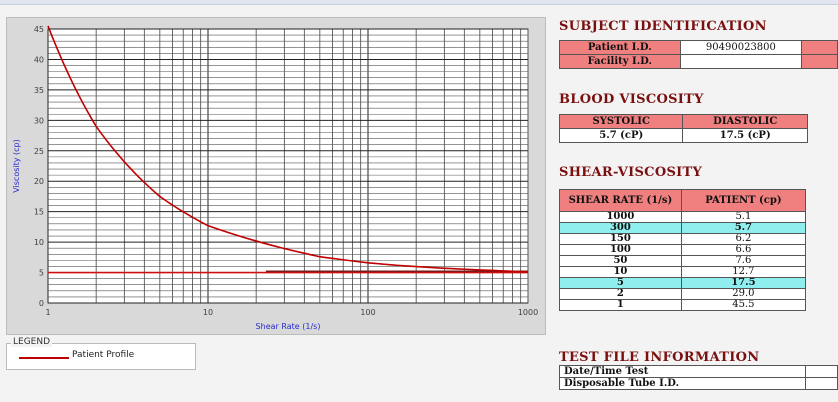 Image resolution: width=838 pixels, height=402 pixels. I want to click on table-row: 100 6.6, so click(683, 250).